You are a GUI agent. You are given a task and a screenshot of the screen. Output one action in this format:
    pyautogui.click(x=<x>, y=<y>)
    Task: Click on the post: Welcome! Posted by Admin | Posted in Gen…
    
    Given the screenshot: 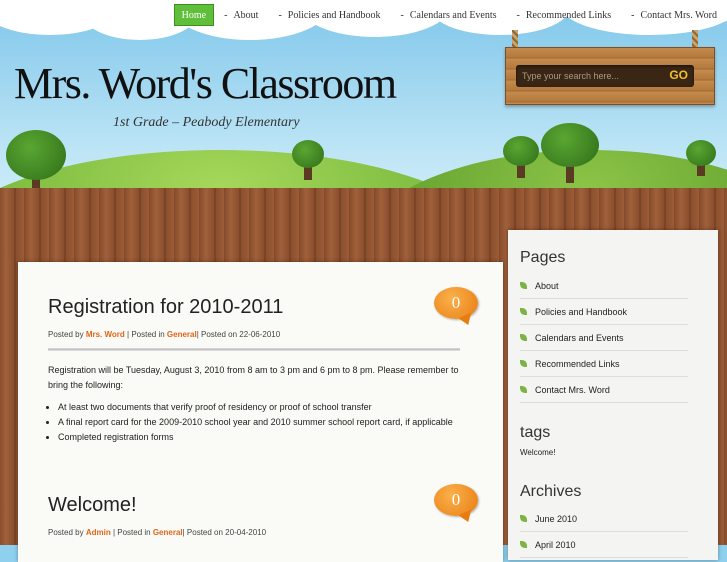 What is the action you would take?
    pyautogui.click(x=263, y=515)
    